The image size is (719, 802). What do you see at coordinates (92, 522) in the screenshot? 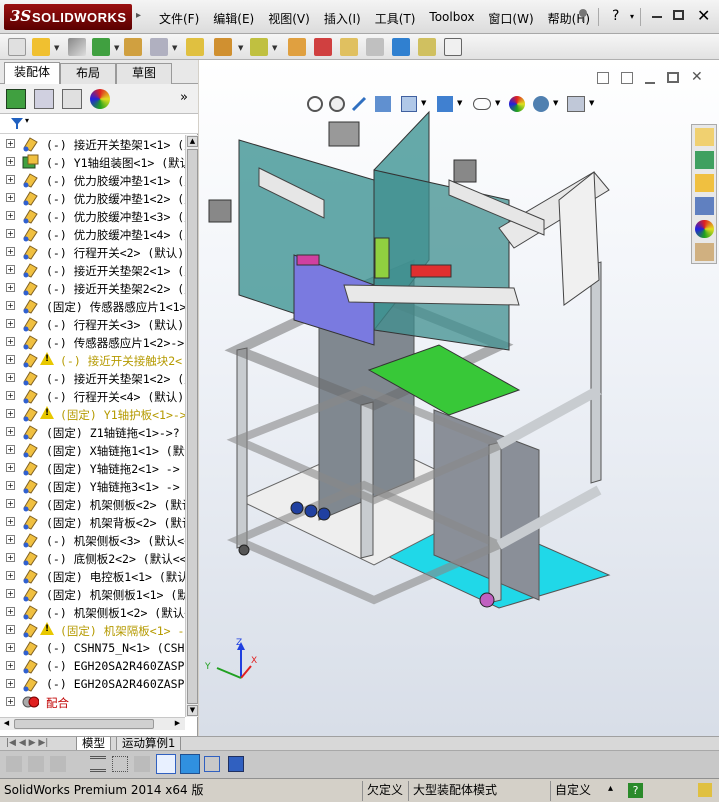
I see `tree-item: + (固定) 机架背板<2> (默认` at bounding box center [92, 522].